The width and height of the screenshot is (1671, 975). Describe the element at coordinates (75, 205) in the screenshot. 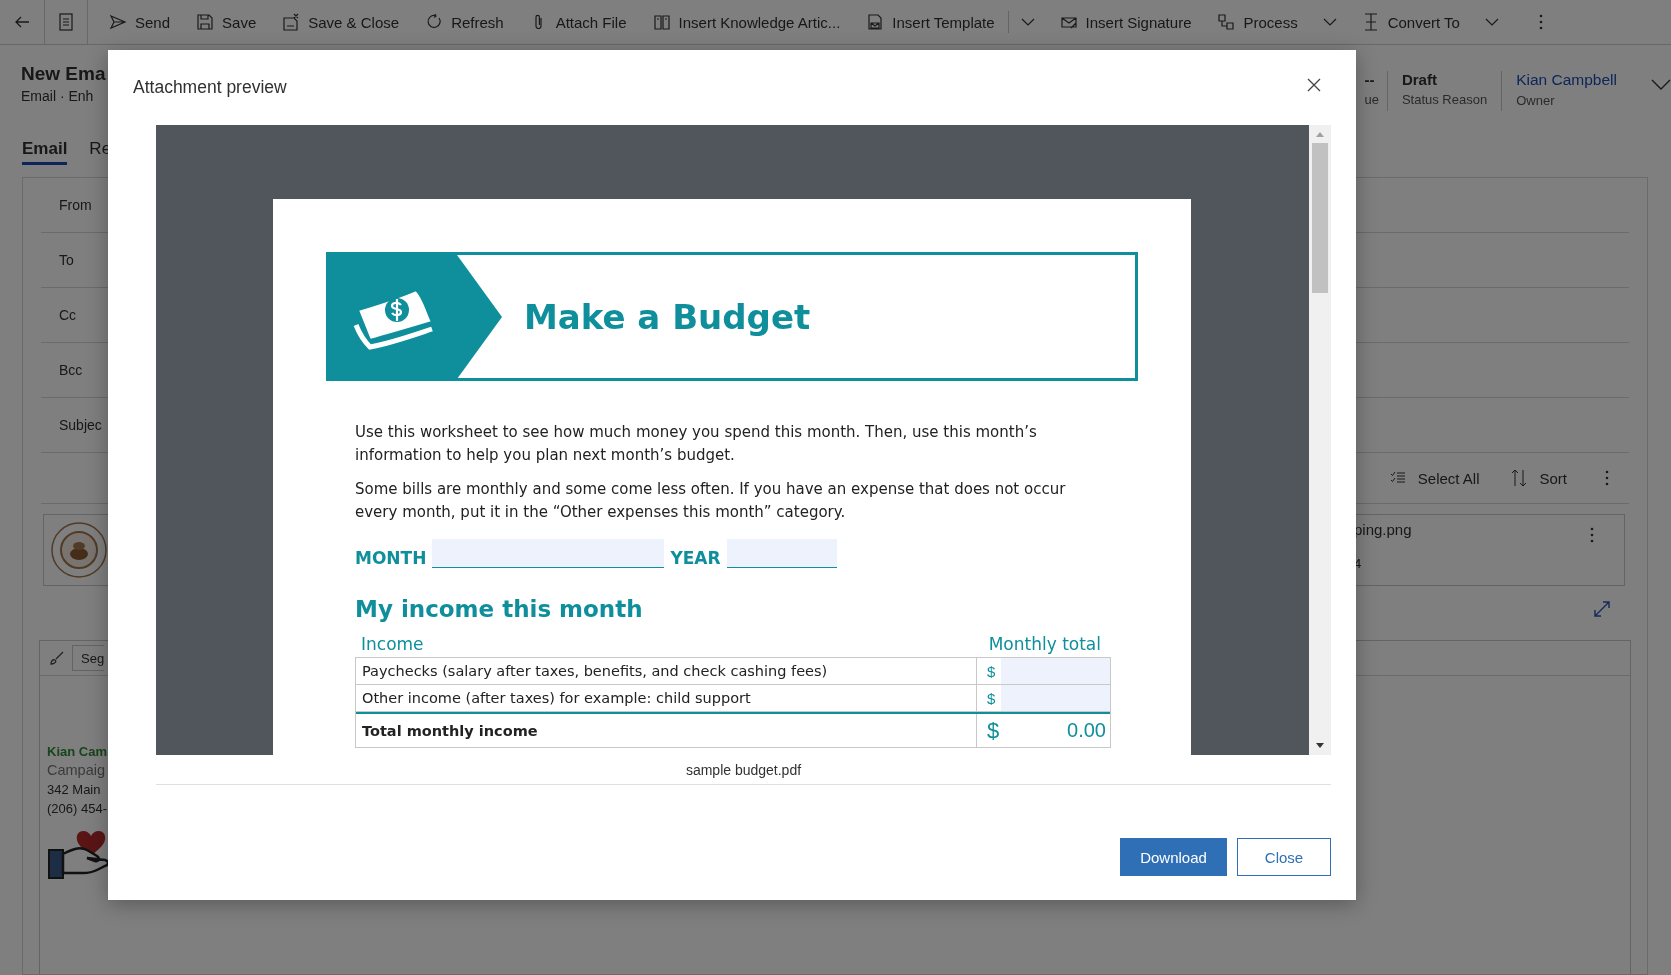

I see `field-label: From` at that location.